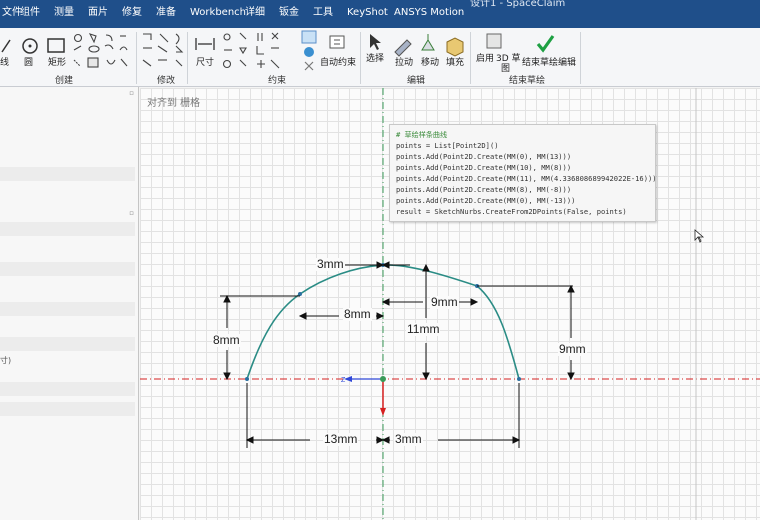  Describe the element at coordinates (337, 42) in the screenshot. I see `auto-constrain-icon` at that location.